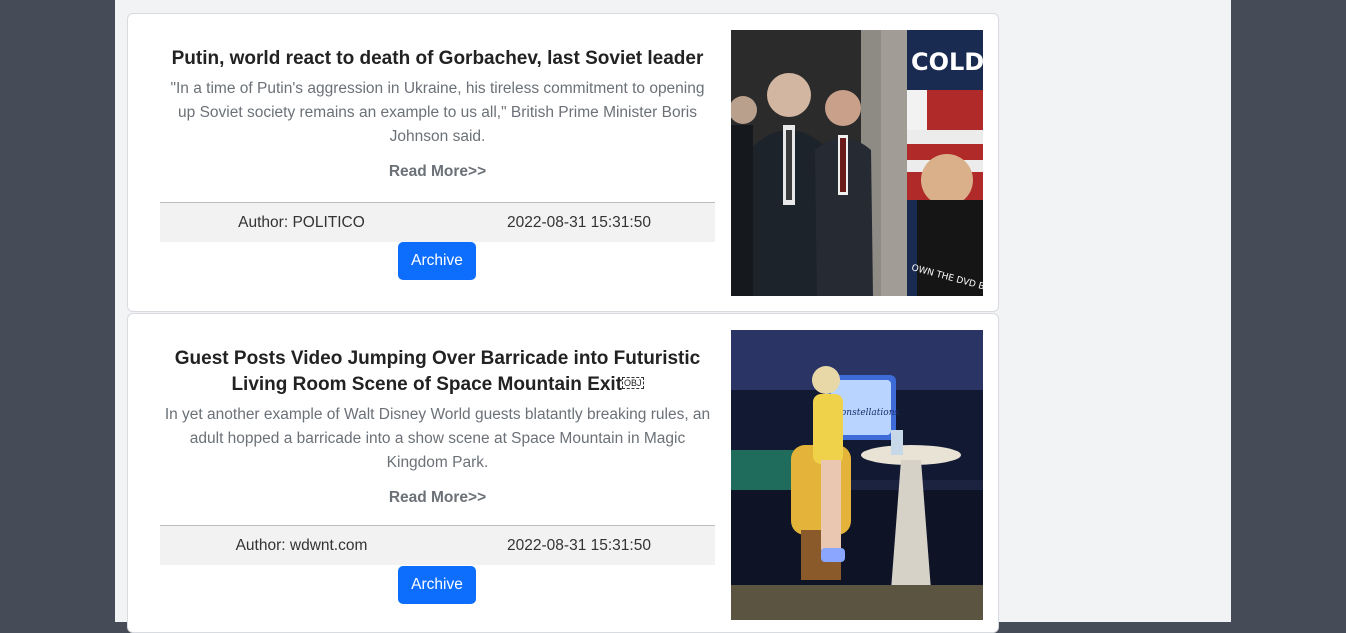  What do you see at coordinates (301, 222) in the screenshot?
I see `article-author: Author: POLITICO` at bounding box center [301, 222].